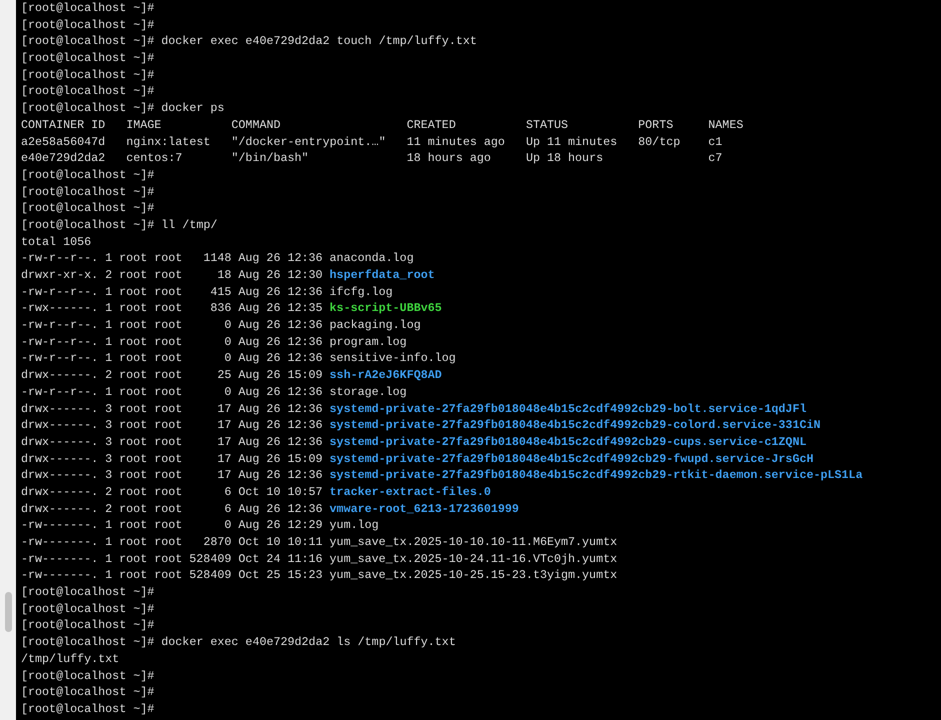 This screenshot has width=941, height=720. What do you see at coordinates (63, 125) in the screenshot?
I see `table-cell: CONTAINER ID` at bounding box center [63, 125].